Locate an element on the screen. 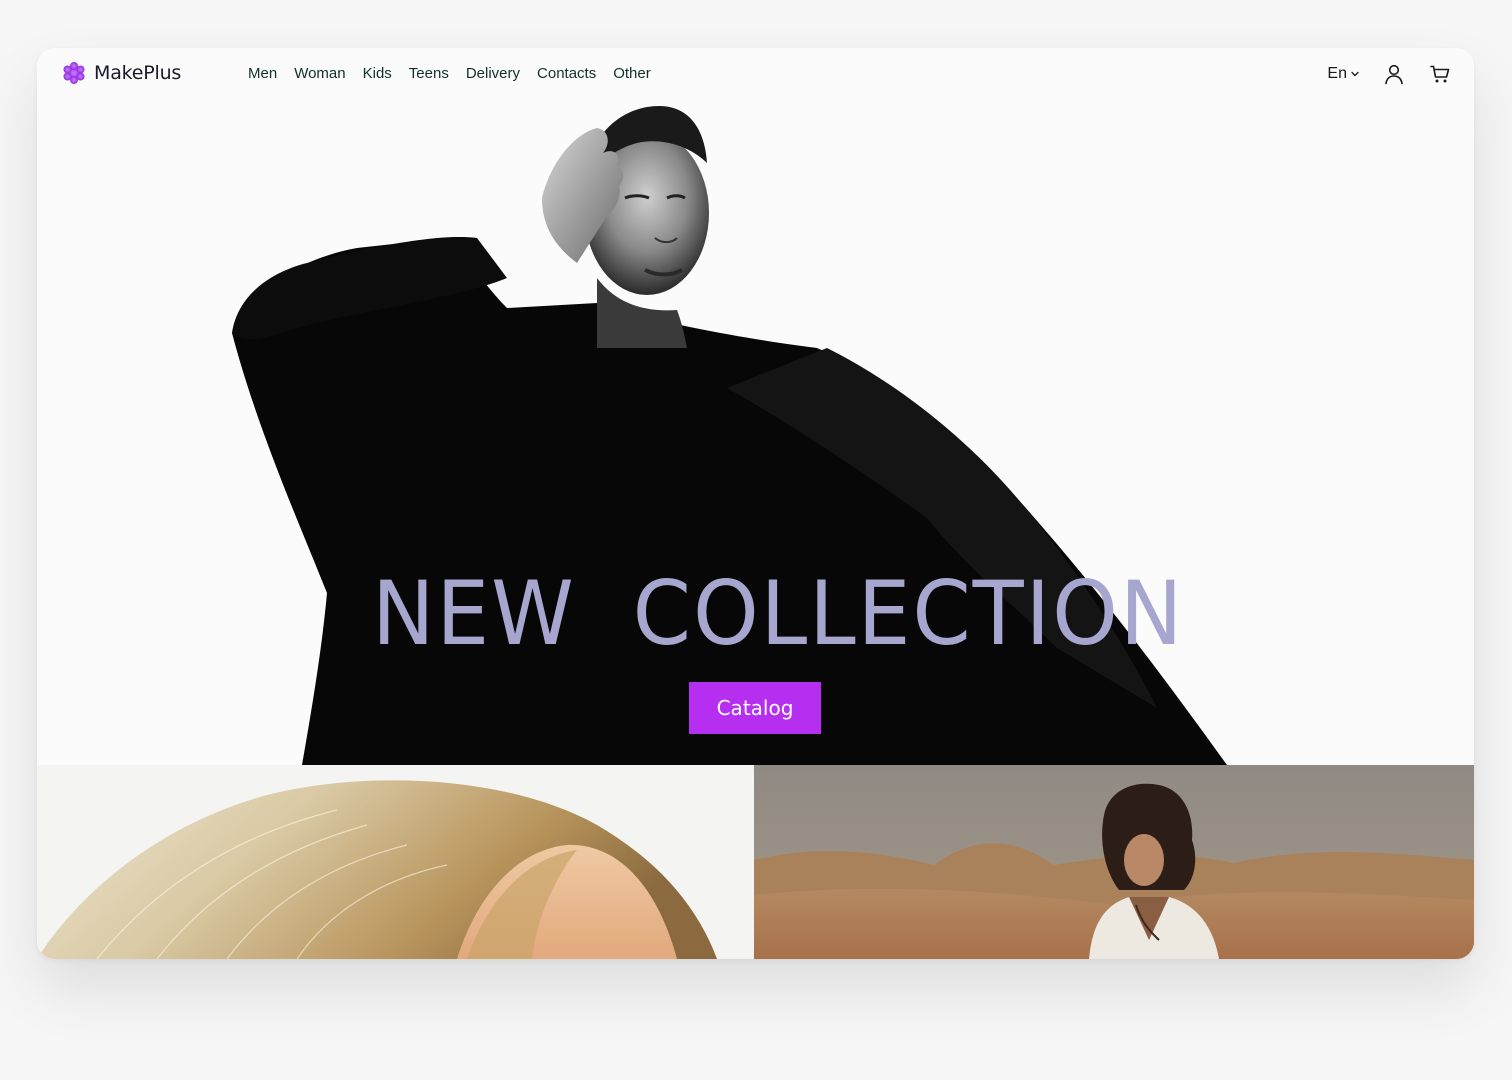 This screenshot has width=1512, height=1080. nav-item-kids: Kids is located at coordinates (377, 73).